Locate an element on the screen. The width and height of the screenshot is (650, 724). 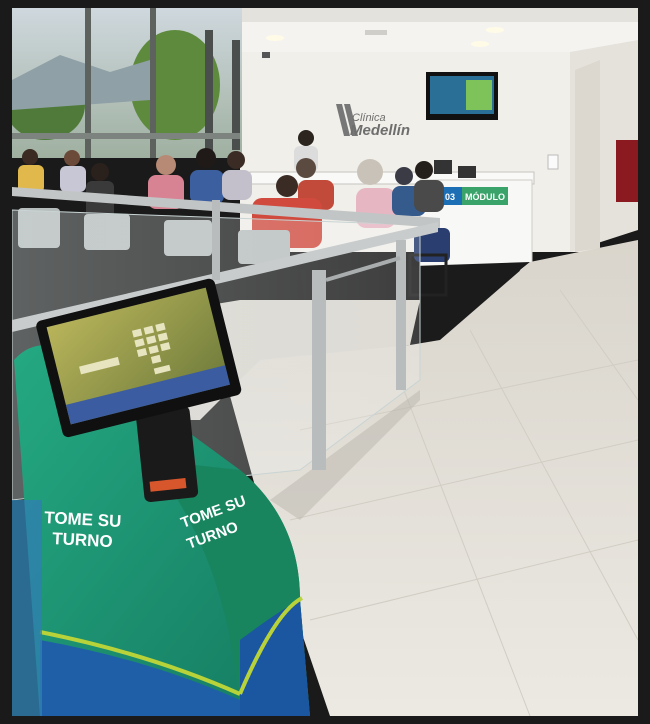
photo-border-right is located at coordinates (644, 362).